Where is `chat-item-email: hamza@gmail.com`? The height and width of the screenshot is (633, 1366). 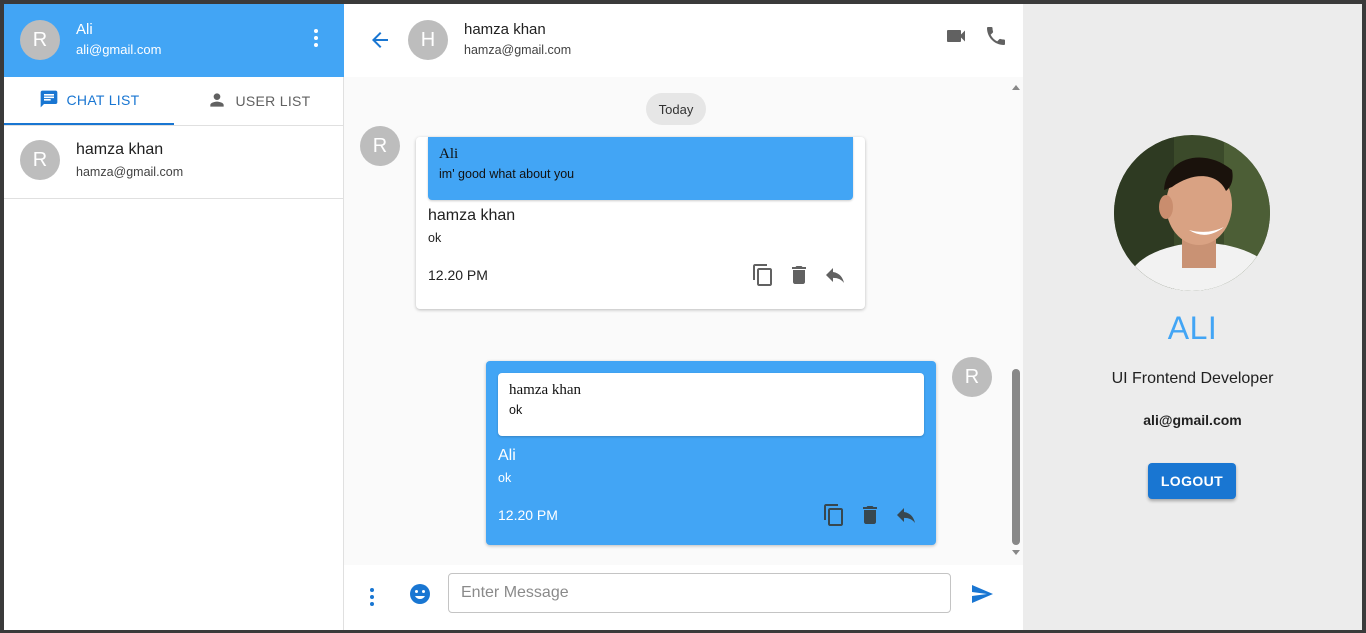
chat-item-email: hamza@gmail.com is located at coordinates (130, 172).